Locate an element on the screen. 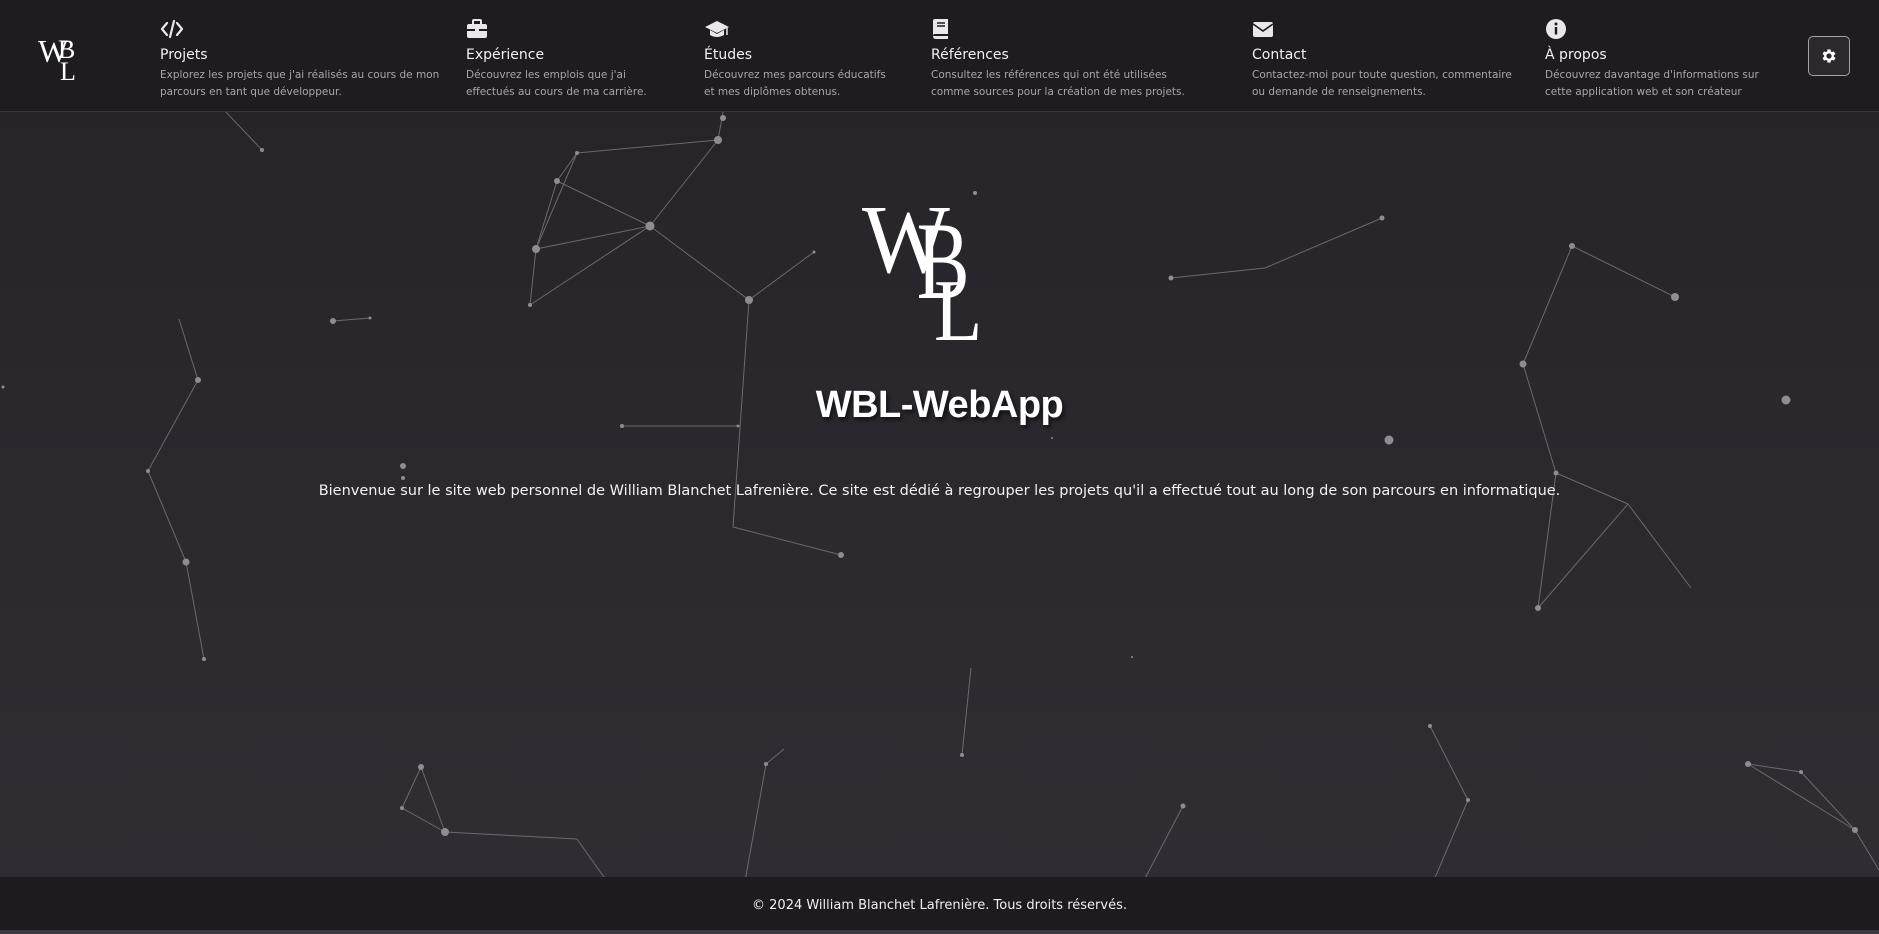  gear-icon is located at coordinates (1829, 56).